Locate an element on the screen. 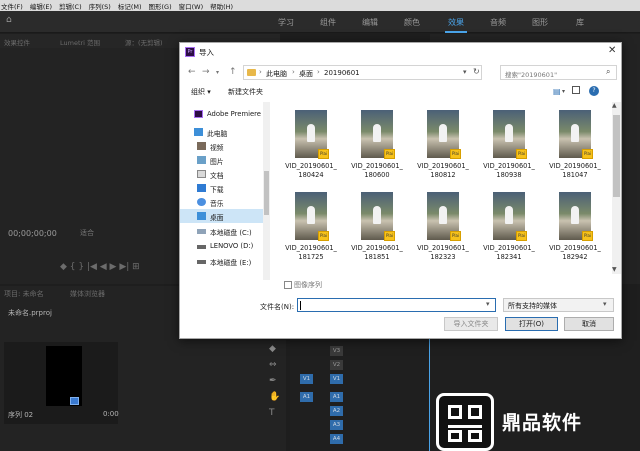  file-list-scrollbar-thumb is located at coordinates (616, 156).